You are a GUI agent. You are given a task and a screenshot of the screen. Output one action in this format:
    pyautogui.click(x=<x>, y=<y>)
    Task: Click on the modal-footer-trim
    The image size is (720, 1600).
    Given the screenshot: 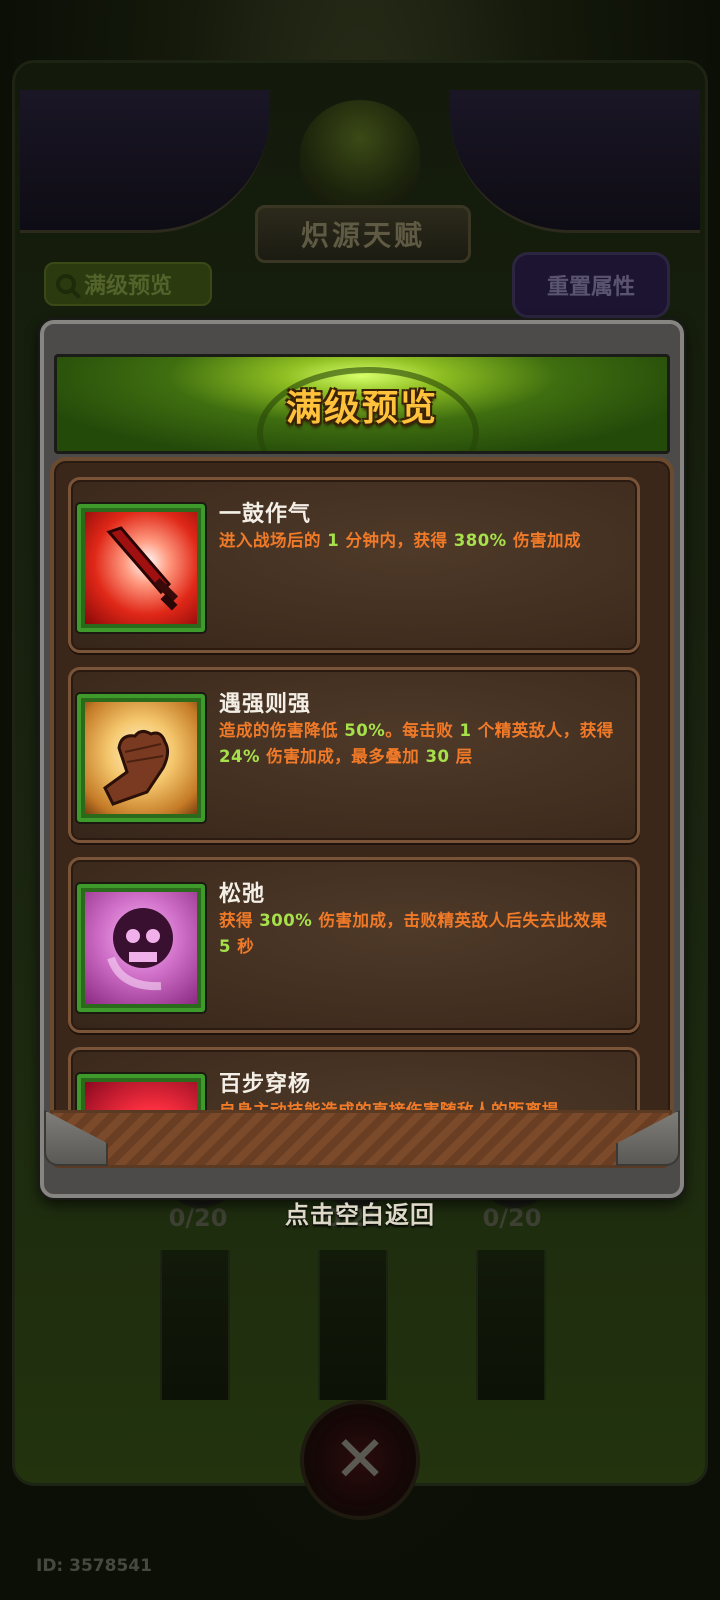 What is the action you would take?
    pyautogui.click(x=361, y=1139)
    